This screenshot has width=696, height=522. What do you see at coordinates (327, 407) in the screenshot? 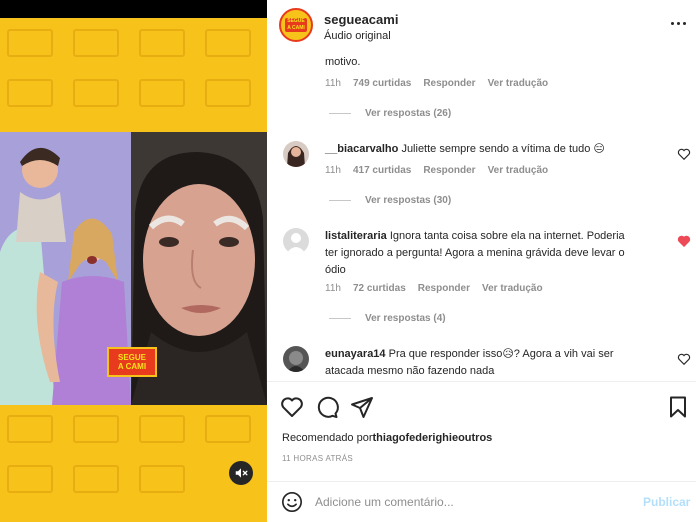
I see `comment-icon` at bounding box center [327, 407].